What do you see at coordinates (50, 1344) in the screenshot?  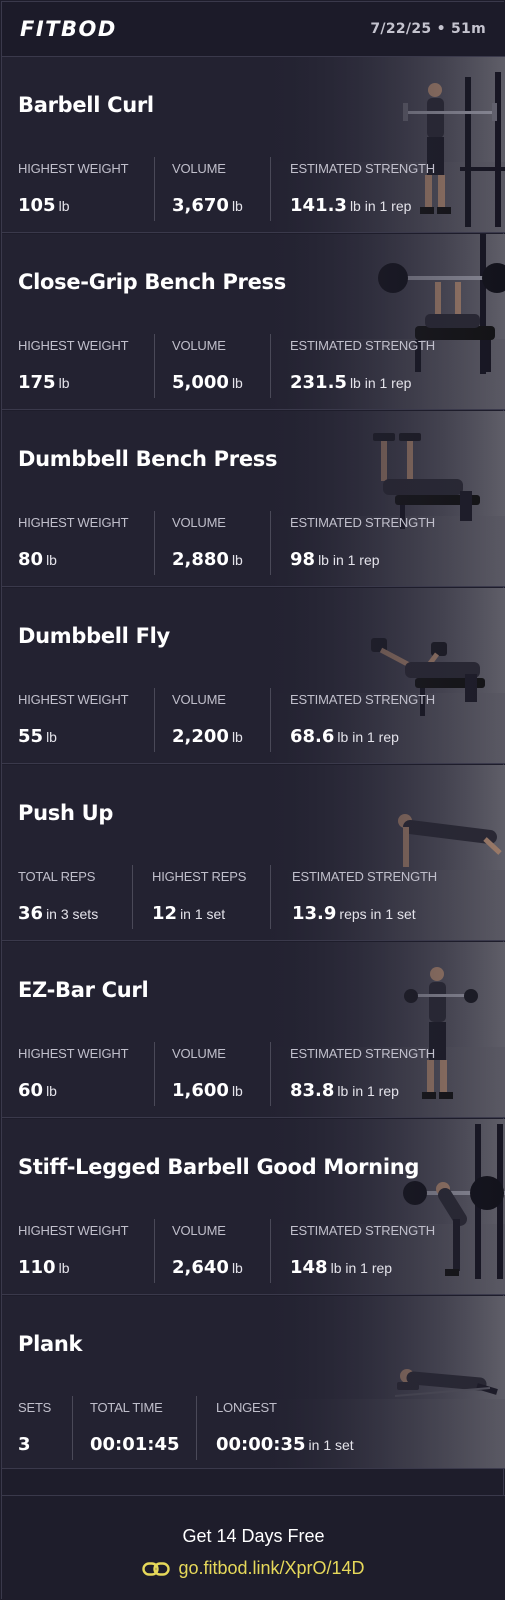 I see `exercise-title: Plank` at bounding box center [50, 1344].